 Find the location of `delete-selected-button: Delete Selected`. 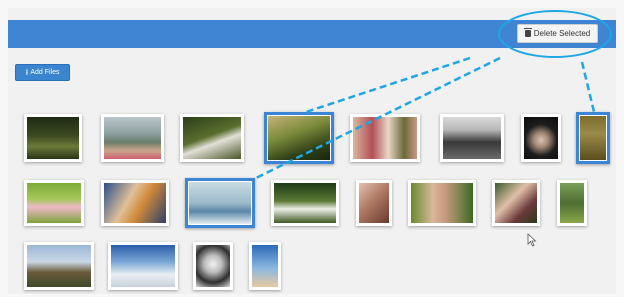

delete-selected-button: Delete Selected is located at coordinates (557, 33).